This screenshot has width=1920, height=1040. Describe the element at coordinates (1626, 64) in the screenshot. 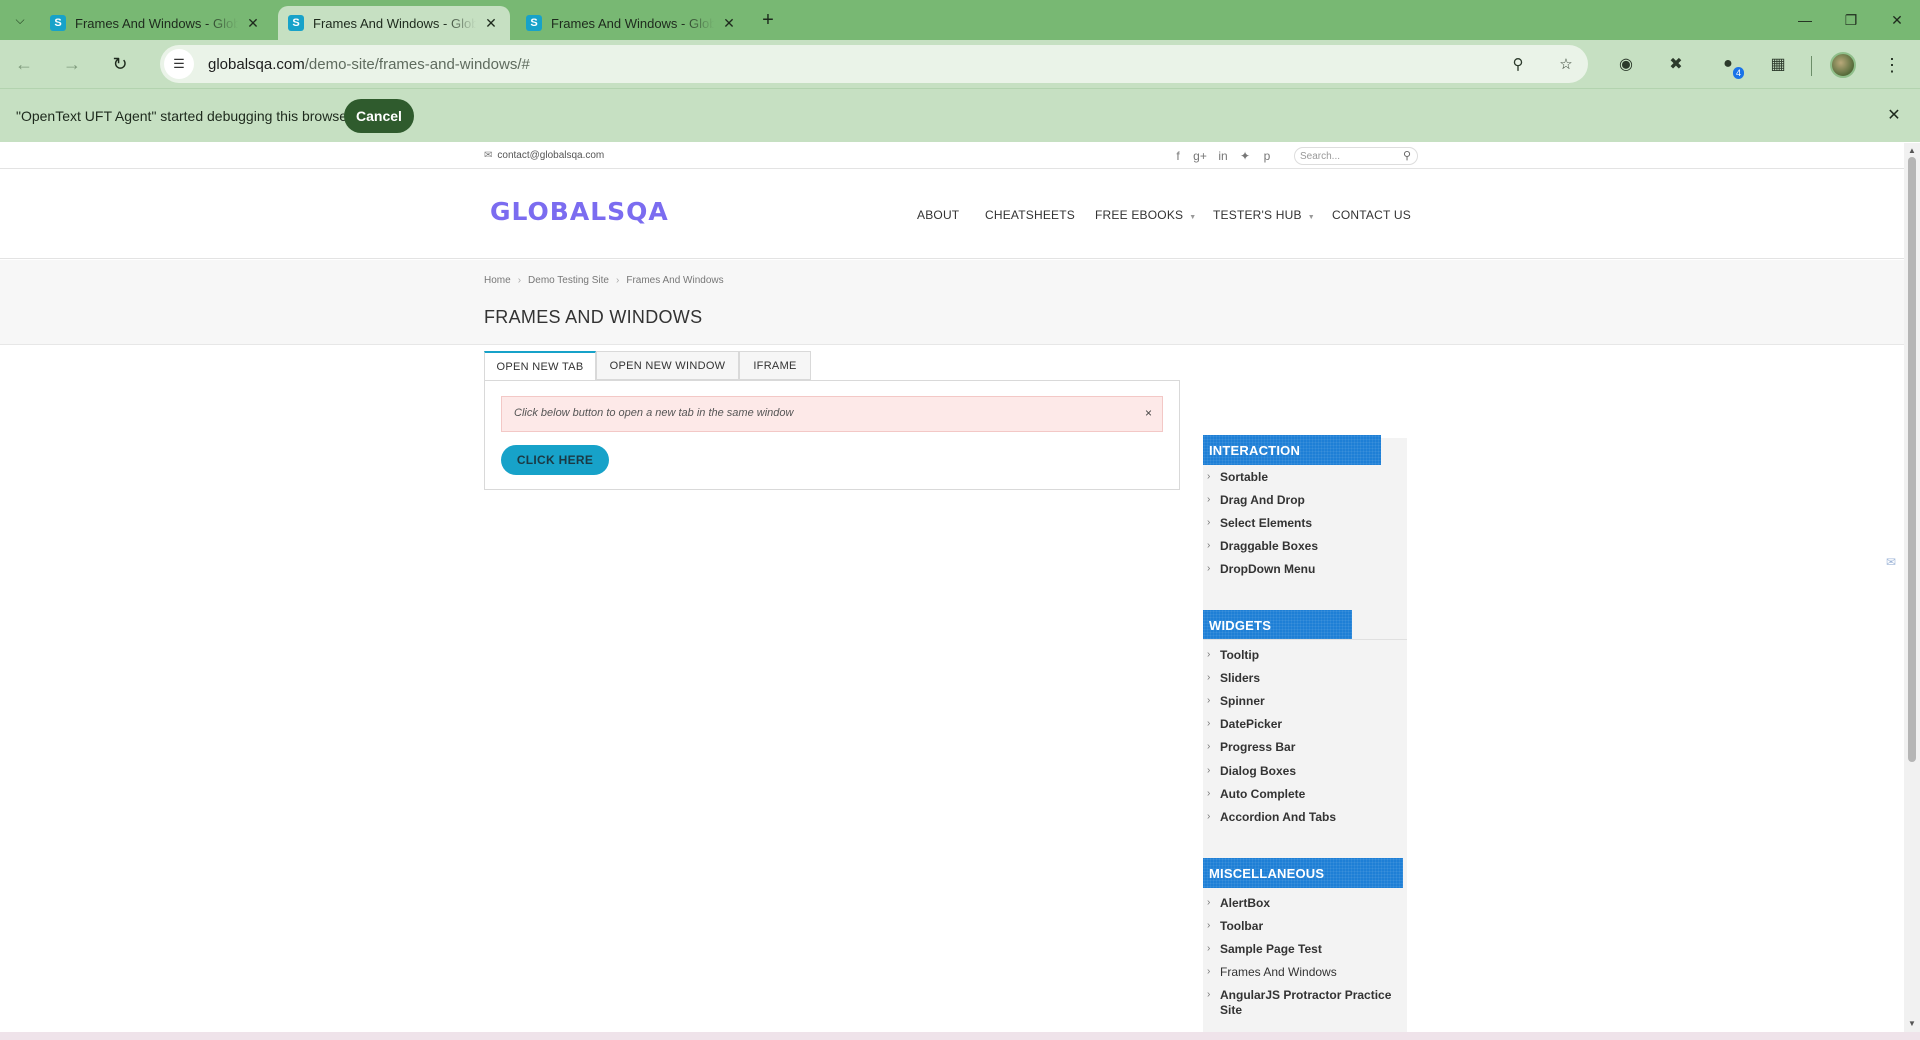

I see `camera-extension-icon: ◉` at that location.